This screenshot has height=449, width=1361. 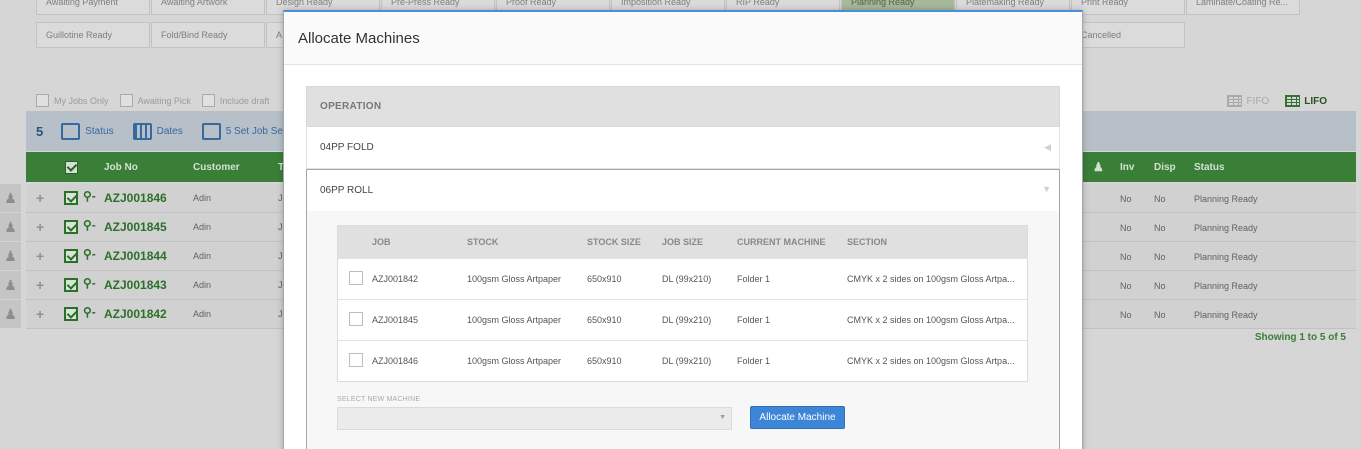 I want to click on allocate-machine-button: Allocate Machine, so click(x=797, y=417).